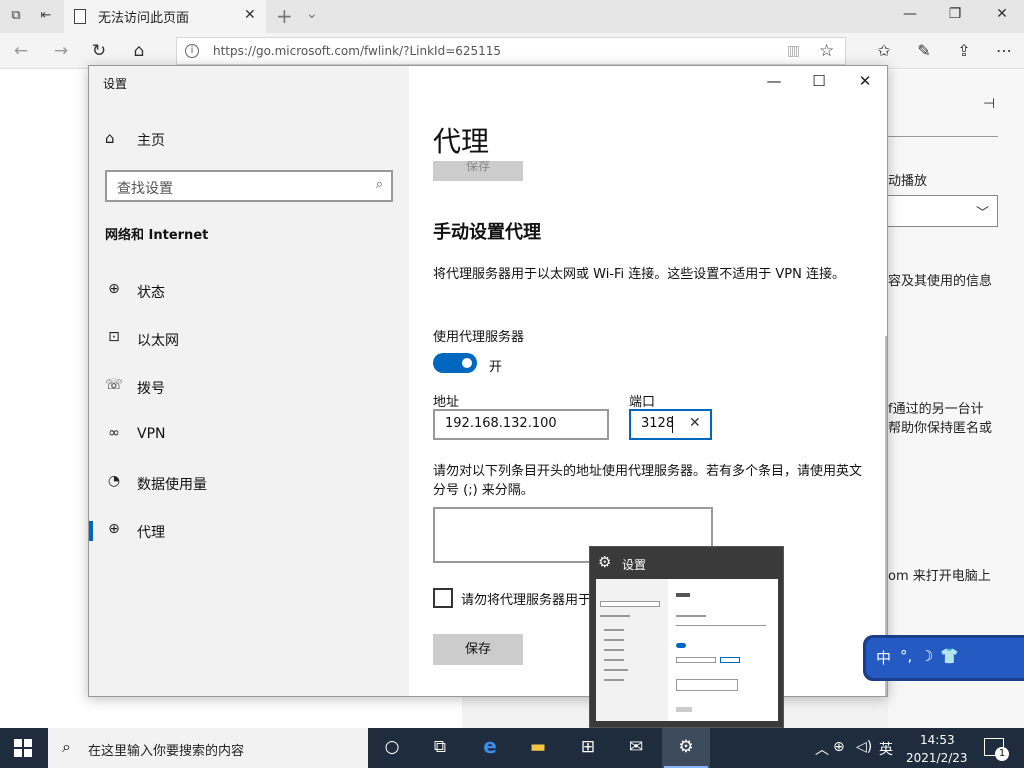 Image resolution: width=1024 pixels, height=768 pixels. Describe the element at coordinates (249, 435) in the screenshot. I see `sidebar-item-vpn: ∞ VPN` at that location.